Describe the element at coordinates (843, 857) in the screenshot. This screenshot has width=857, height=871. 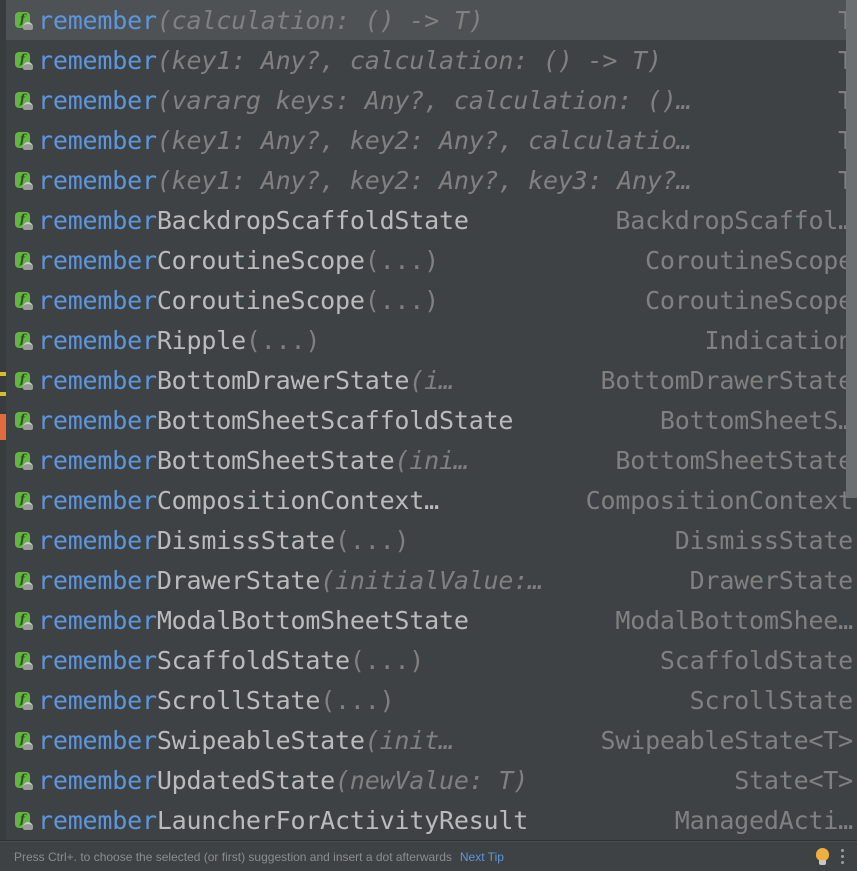
I see `kebab-menu-icon` at that location.